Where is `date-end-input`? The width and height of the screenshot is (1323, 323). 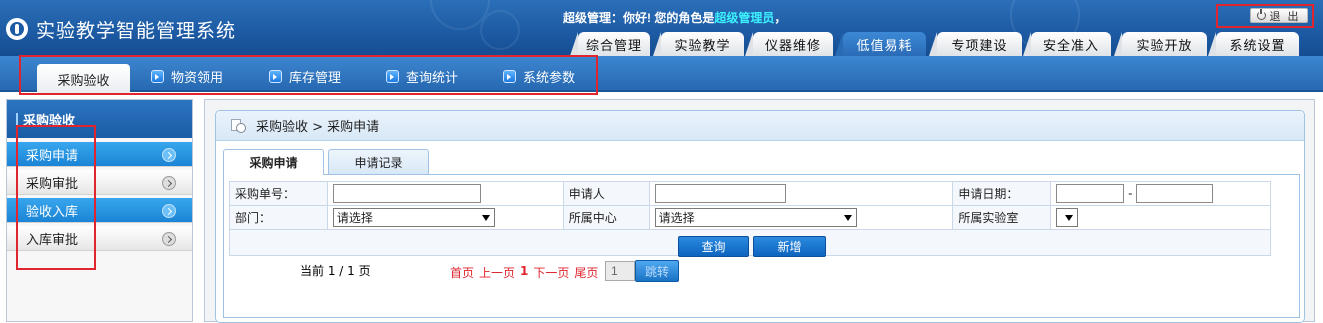
date-end-input is located at coordinates (1175, 193).